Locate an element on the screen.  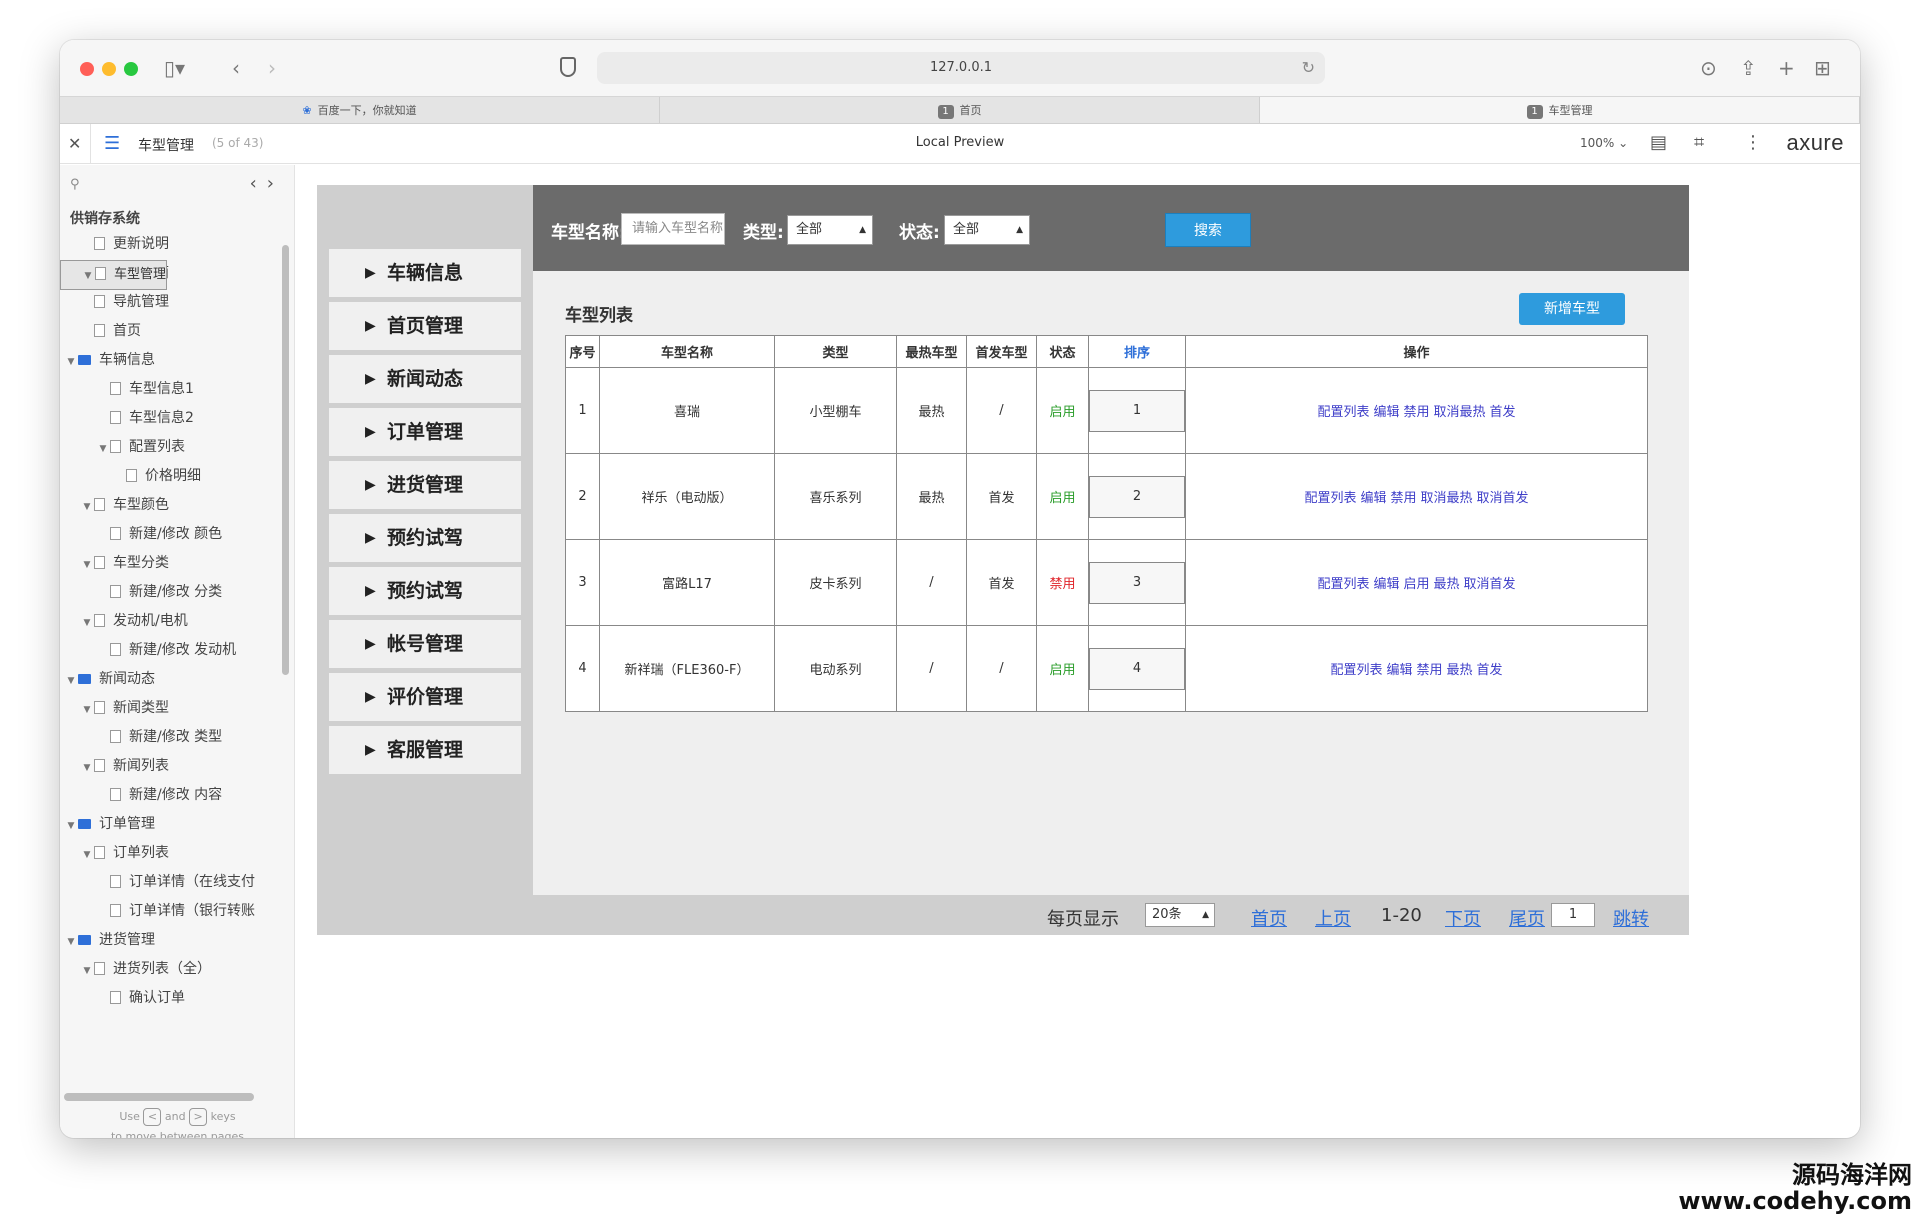
tree-item: 首页 is located at coordinates (169, 331).